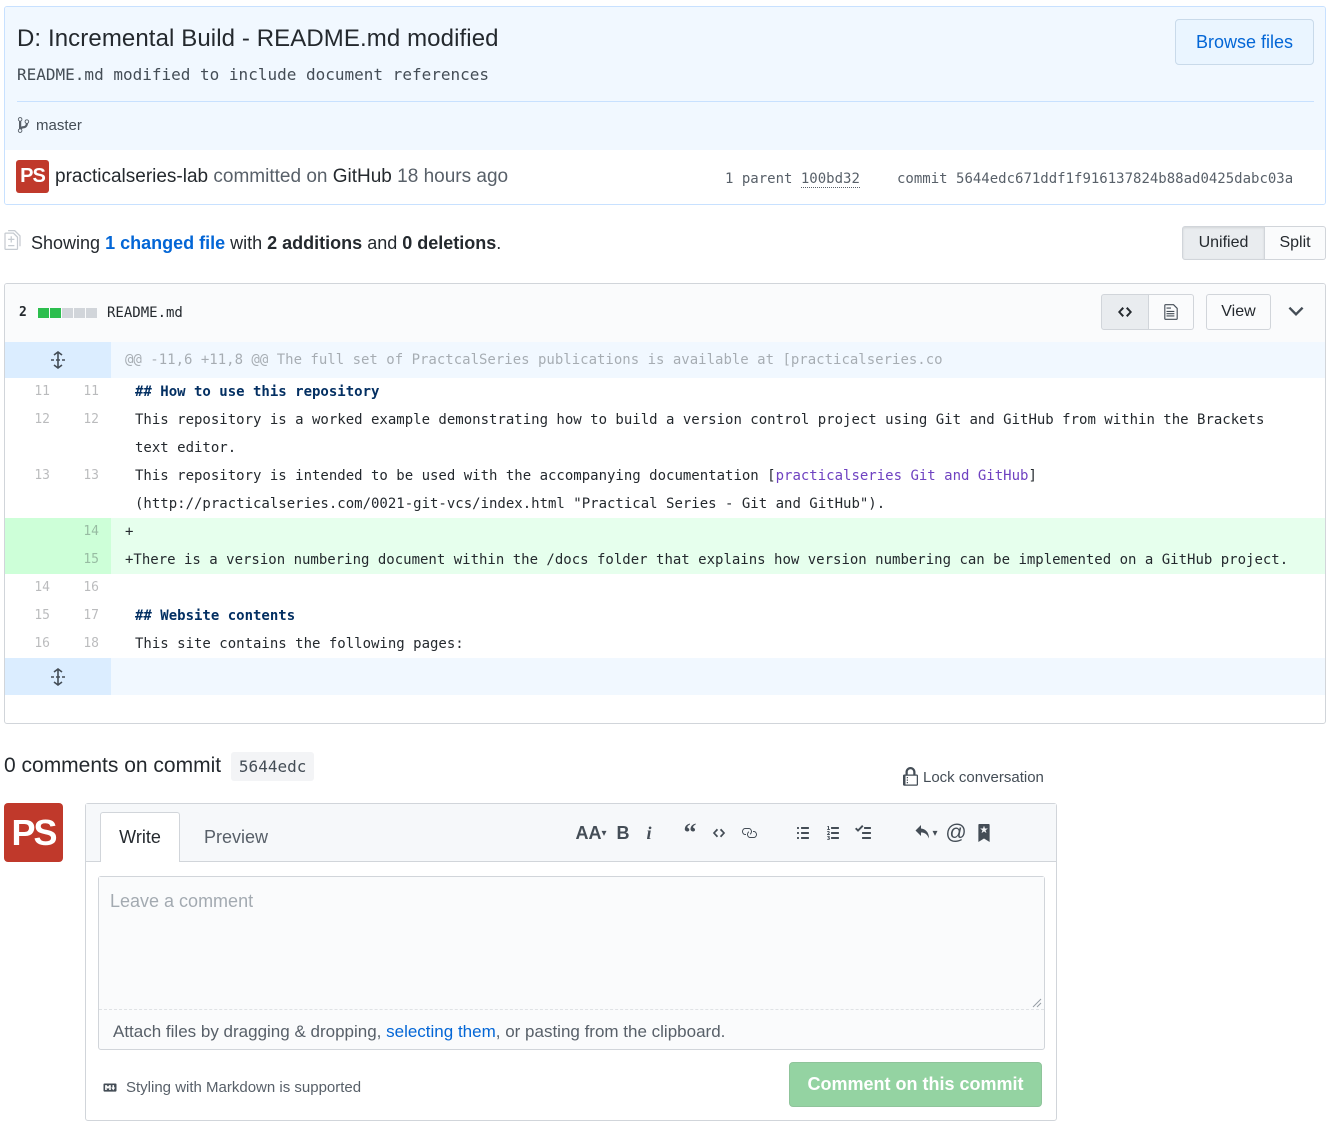 This screenshot has width=1331, height=1133. Describe the element at coordinates (499, 243) in the screenshot. I see `period-text: .` at that location.